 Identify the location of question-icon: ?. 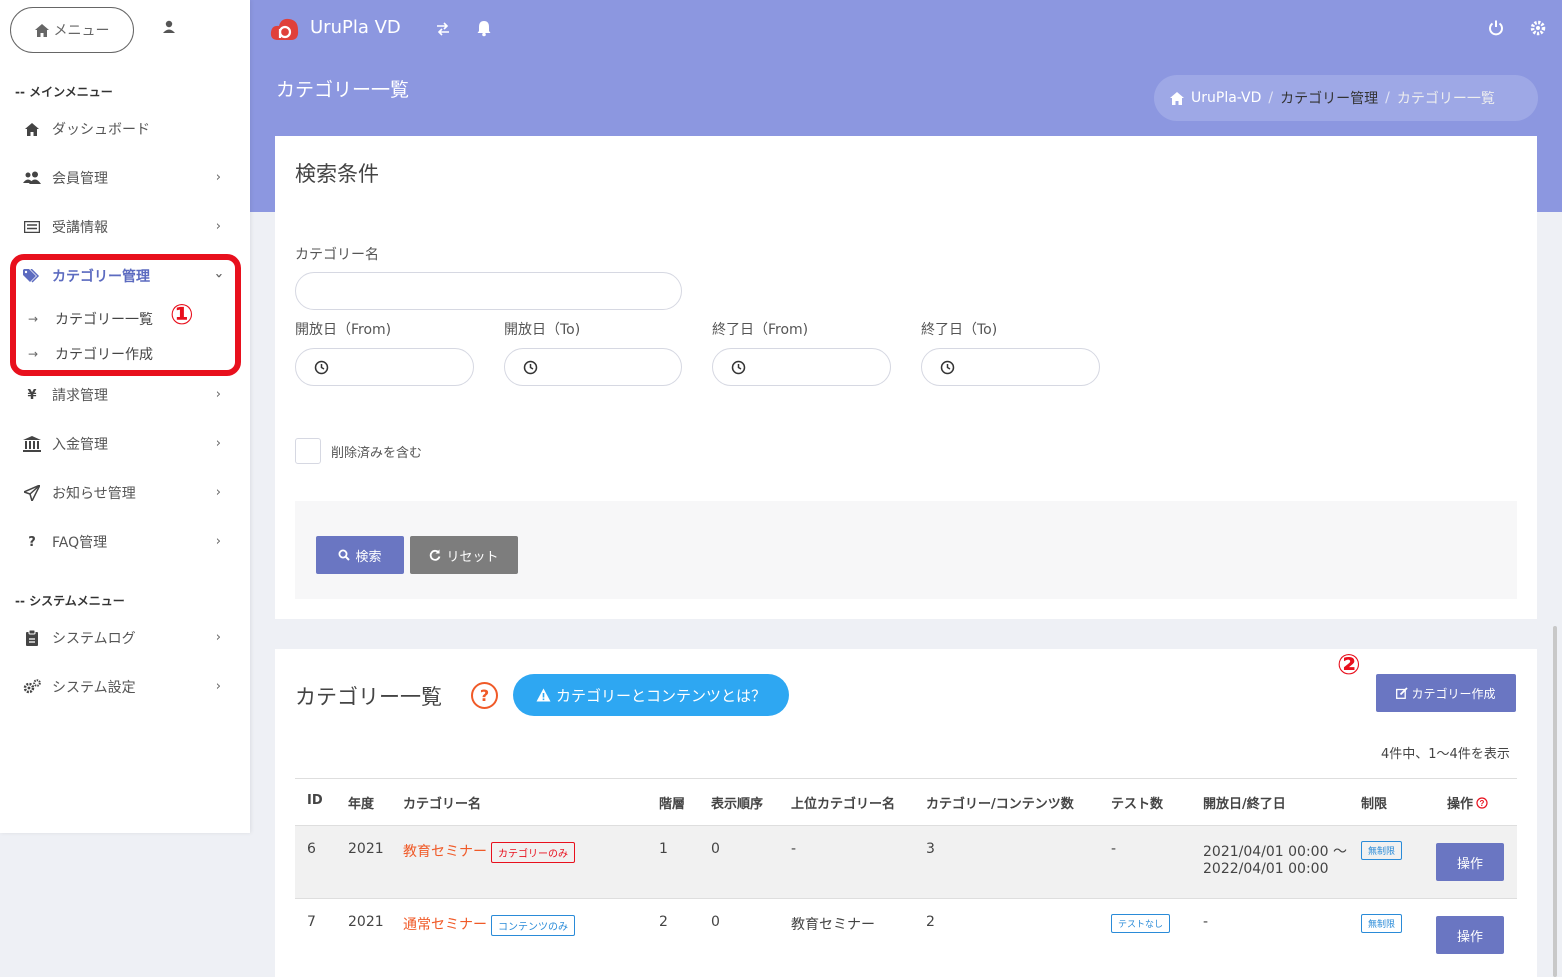
(32, 542).